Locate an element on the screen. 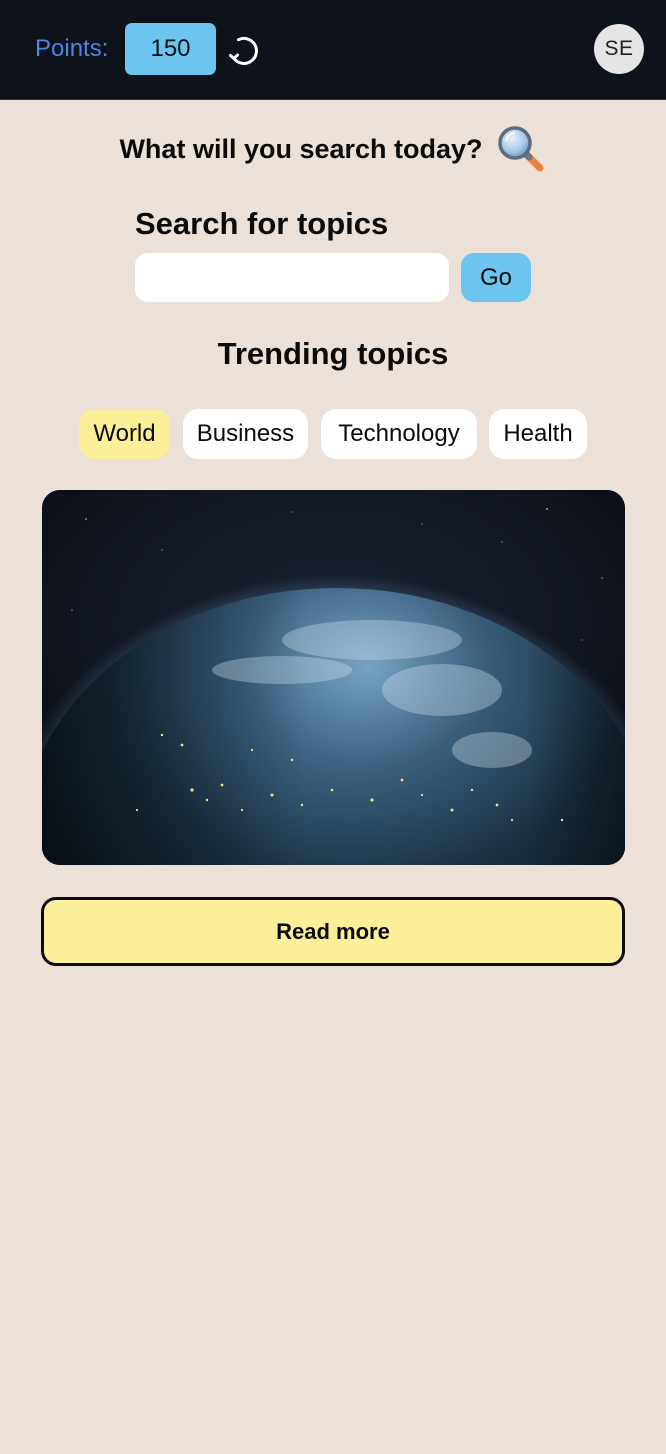  topic-chip-world: World is located at coordinates (124, 434).